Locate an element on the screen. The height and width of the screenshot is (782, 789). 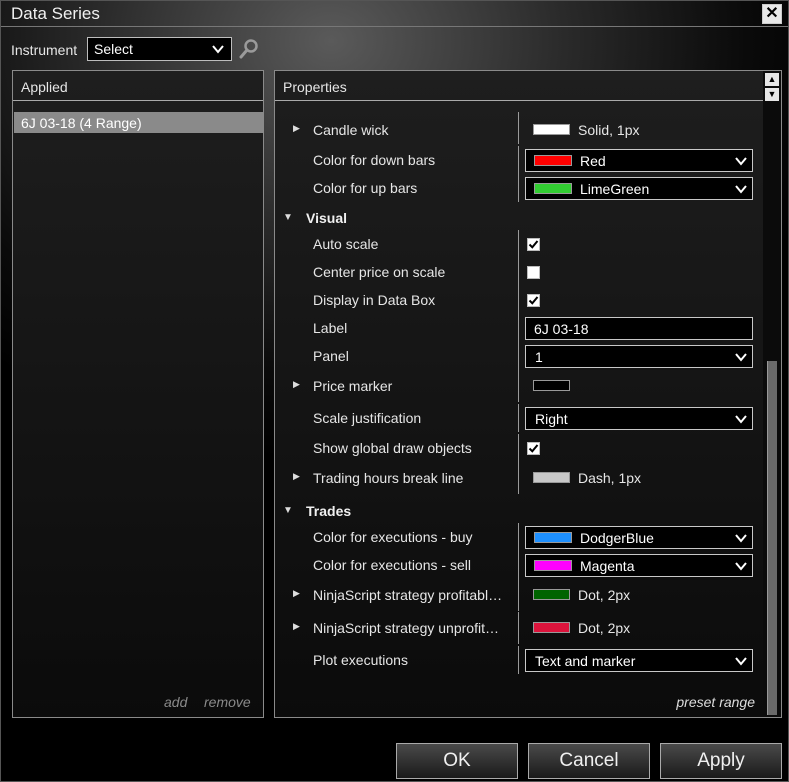
dropdown-value: Red is located at coordinates (593, 161).